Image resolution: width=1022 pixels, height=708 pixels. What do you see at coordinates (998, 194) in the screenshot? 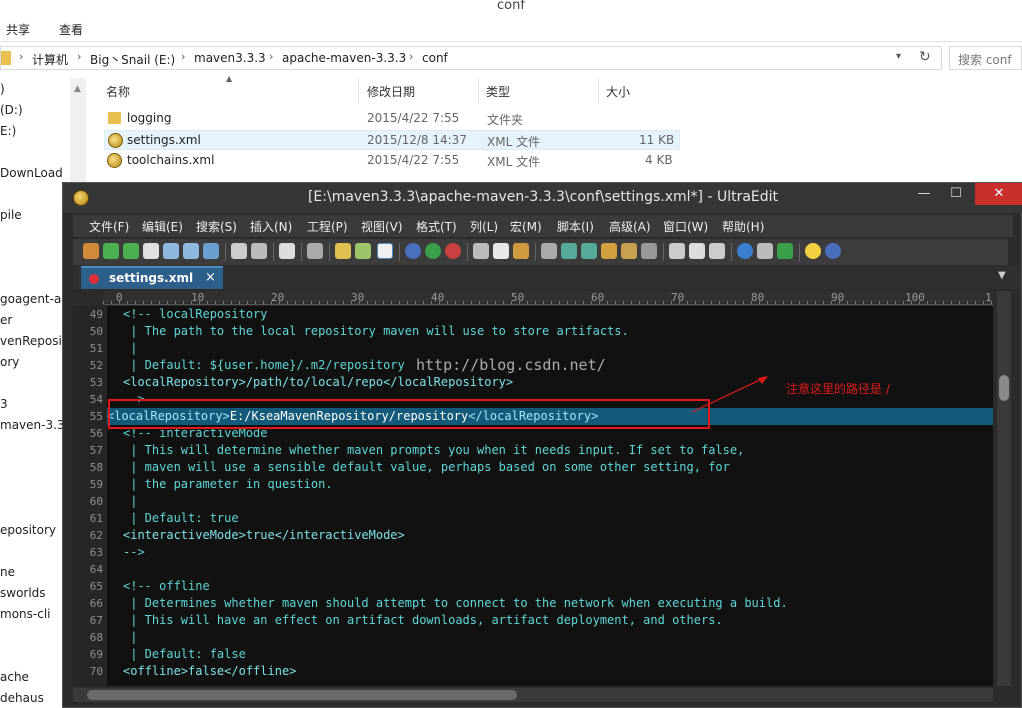
I see `close-button: ✕` at bounding box center [998, 194].